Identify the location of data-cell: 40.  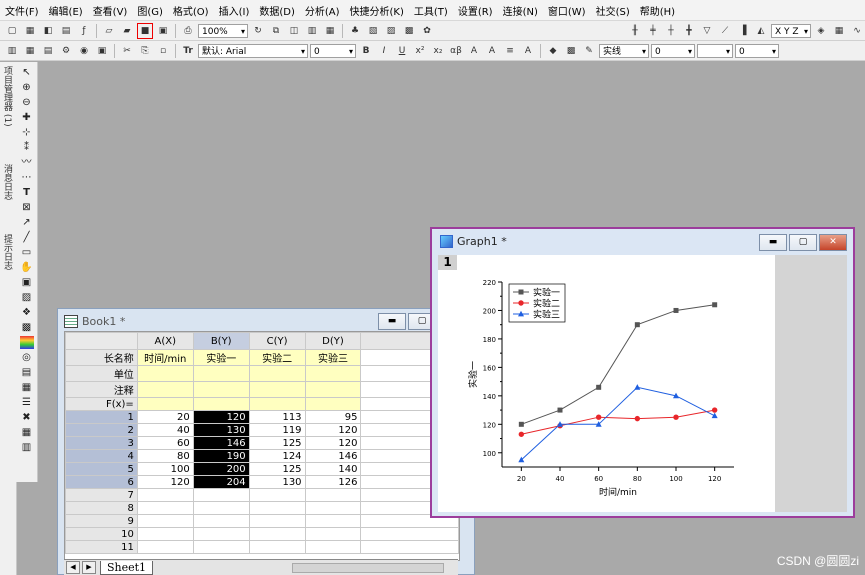
(165, 430).